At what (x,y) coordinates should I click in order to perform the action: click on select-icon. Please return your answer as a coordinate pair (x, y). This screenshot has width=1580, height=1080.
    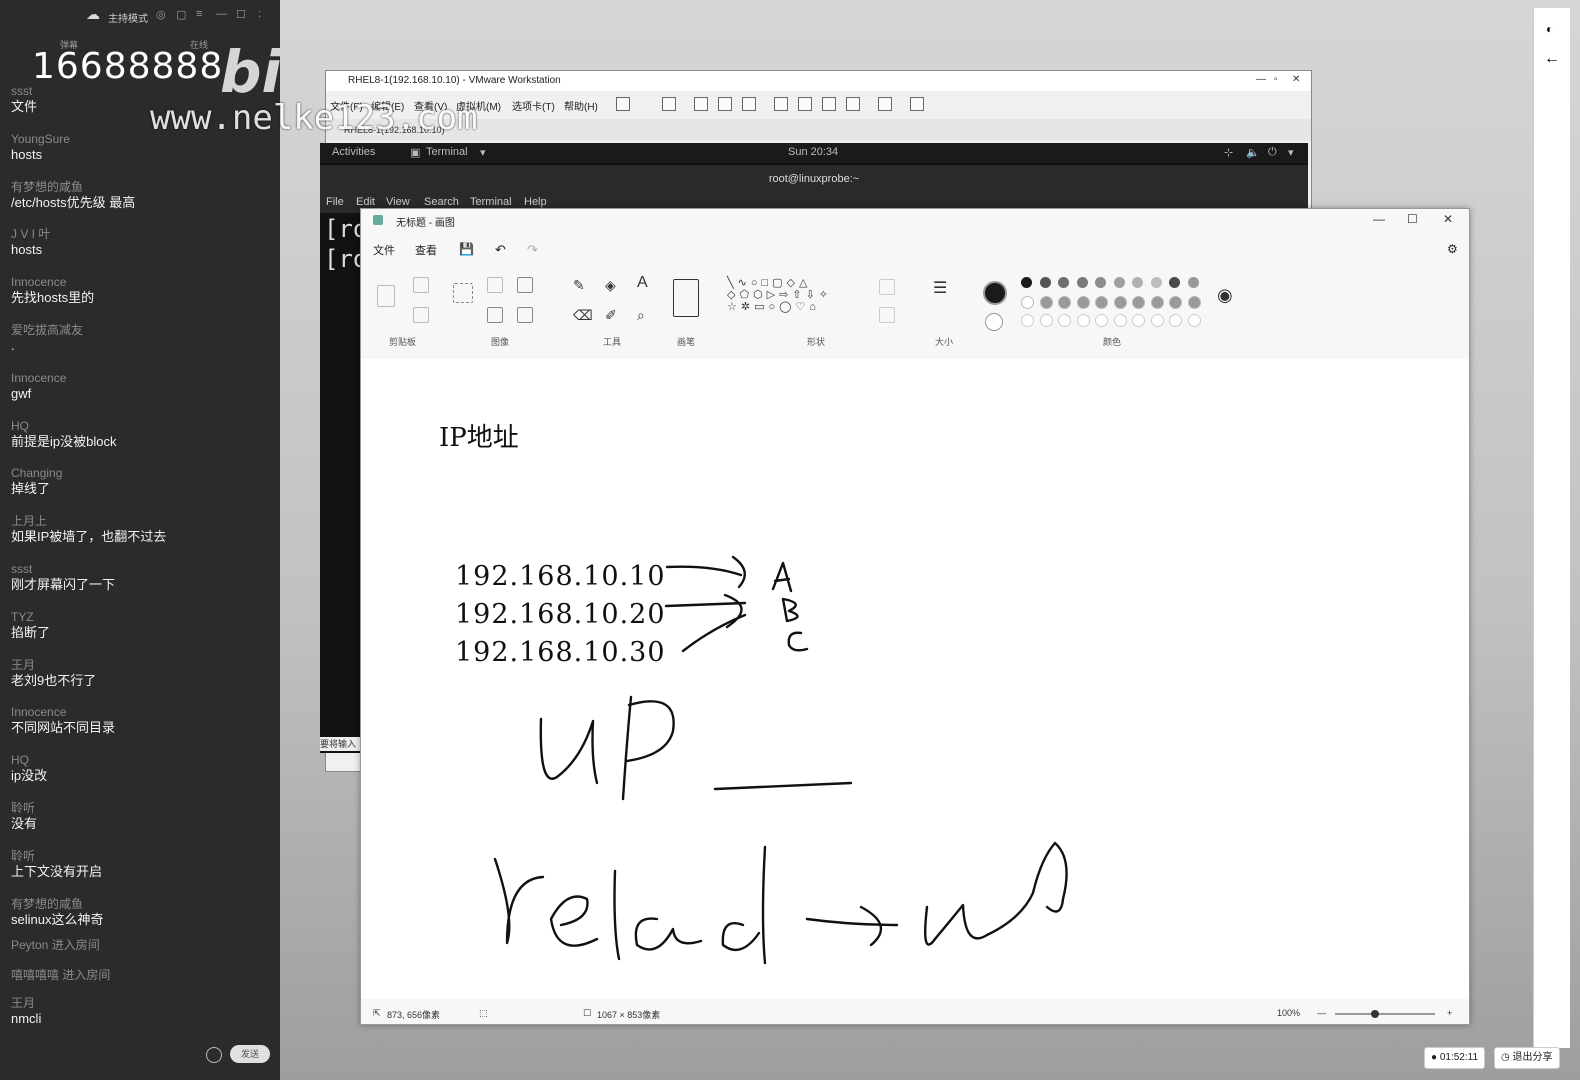
    Looking at the image, I should click on (463, 293).